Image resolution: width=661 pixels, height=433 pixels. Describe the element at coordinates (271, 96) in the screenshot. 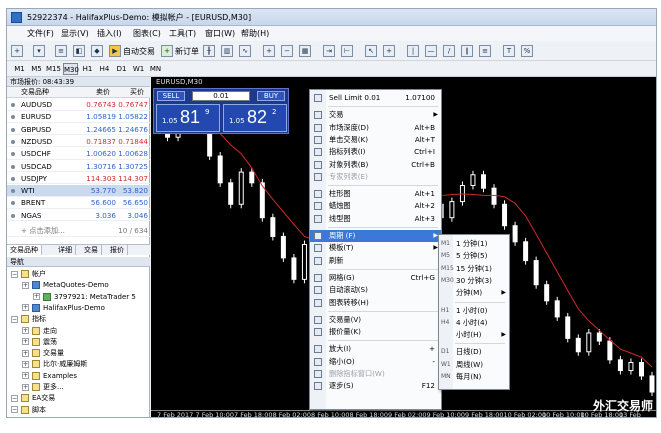

I see `buy-button: BUY` at that location.